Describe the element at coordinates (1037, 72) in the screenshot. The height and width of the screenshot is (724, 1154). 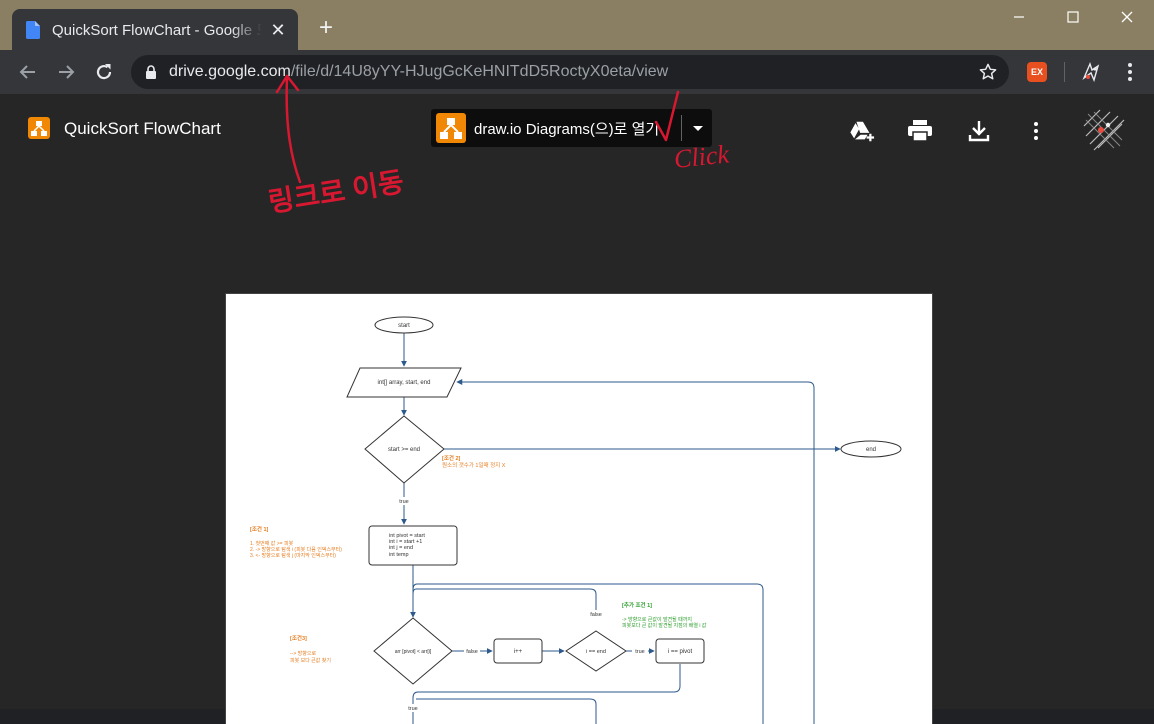
I see `extension-ex-icon: EX` at that location.